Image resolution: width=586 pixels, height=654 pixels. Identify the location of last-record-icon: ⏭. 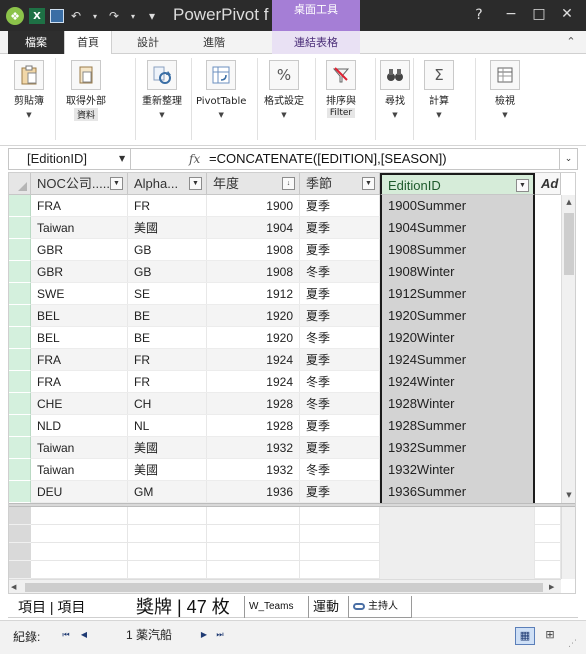
(220, 635).